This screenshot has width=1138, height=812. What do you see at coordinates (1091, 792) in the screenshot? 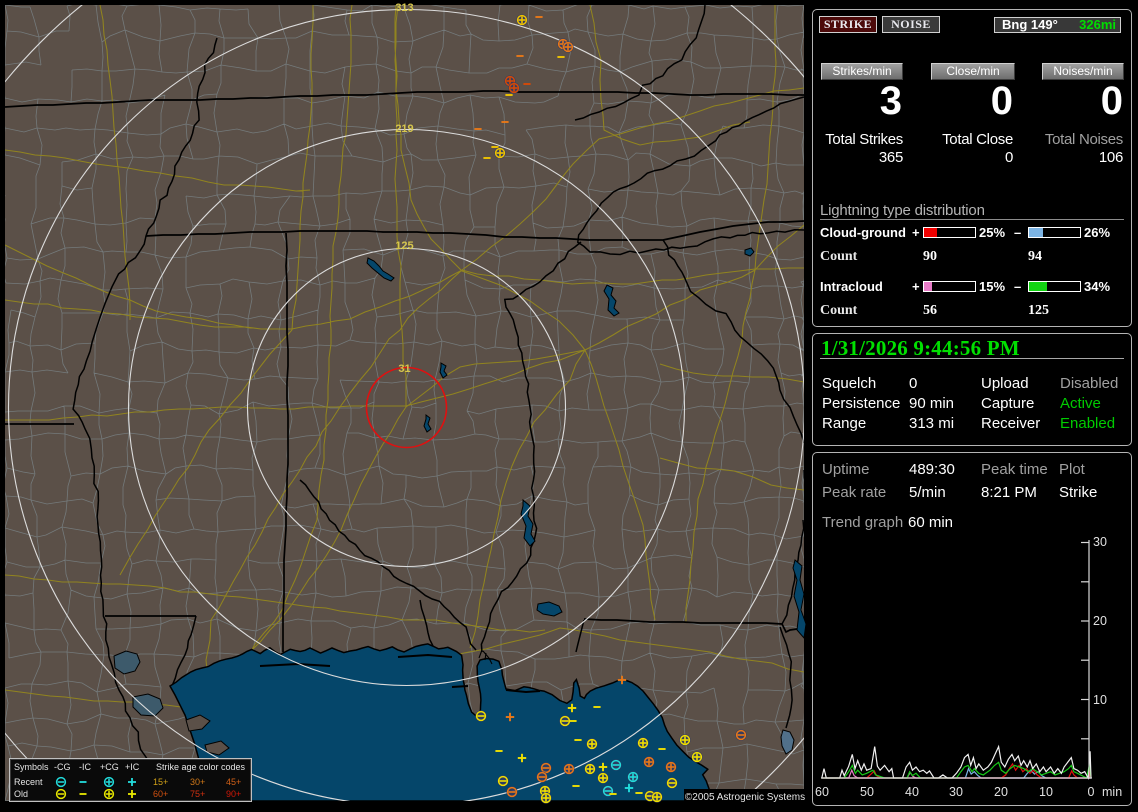
I see `svg-text: 0` at bounding box center [1091, 792].